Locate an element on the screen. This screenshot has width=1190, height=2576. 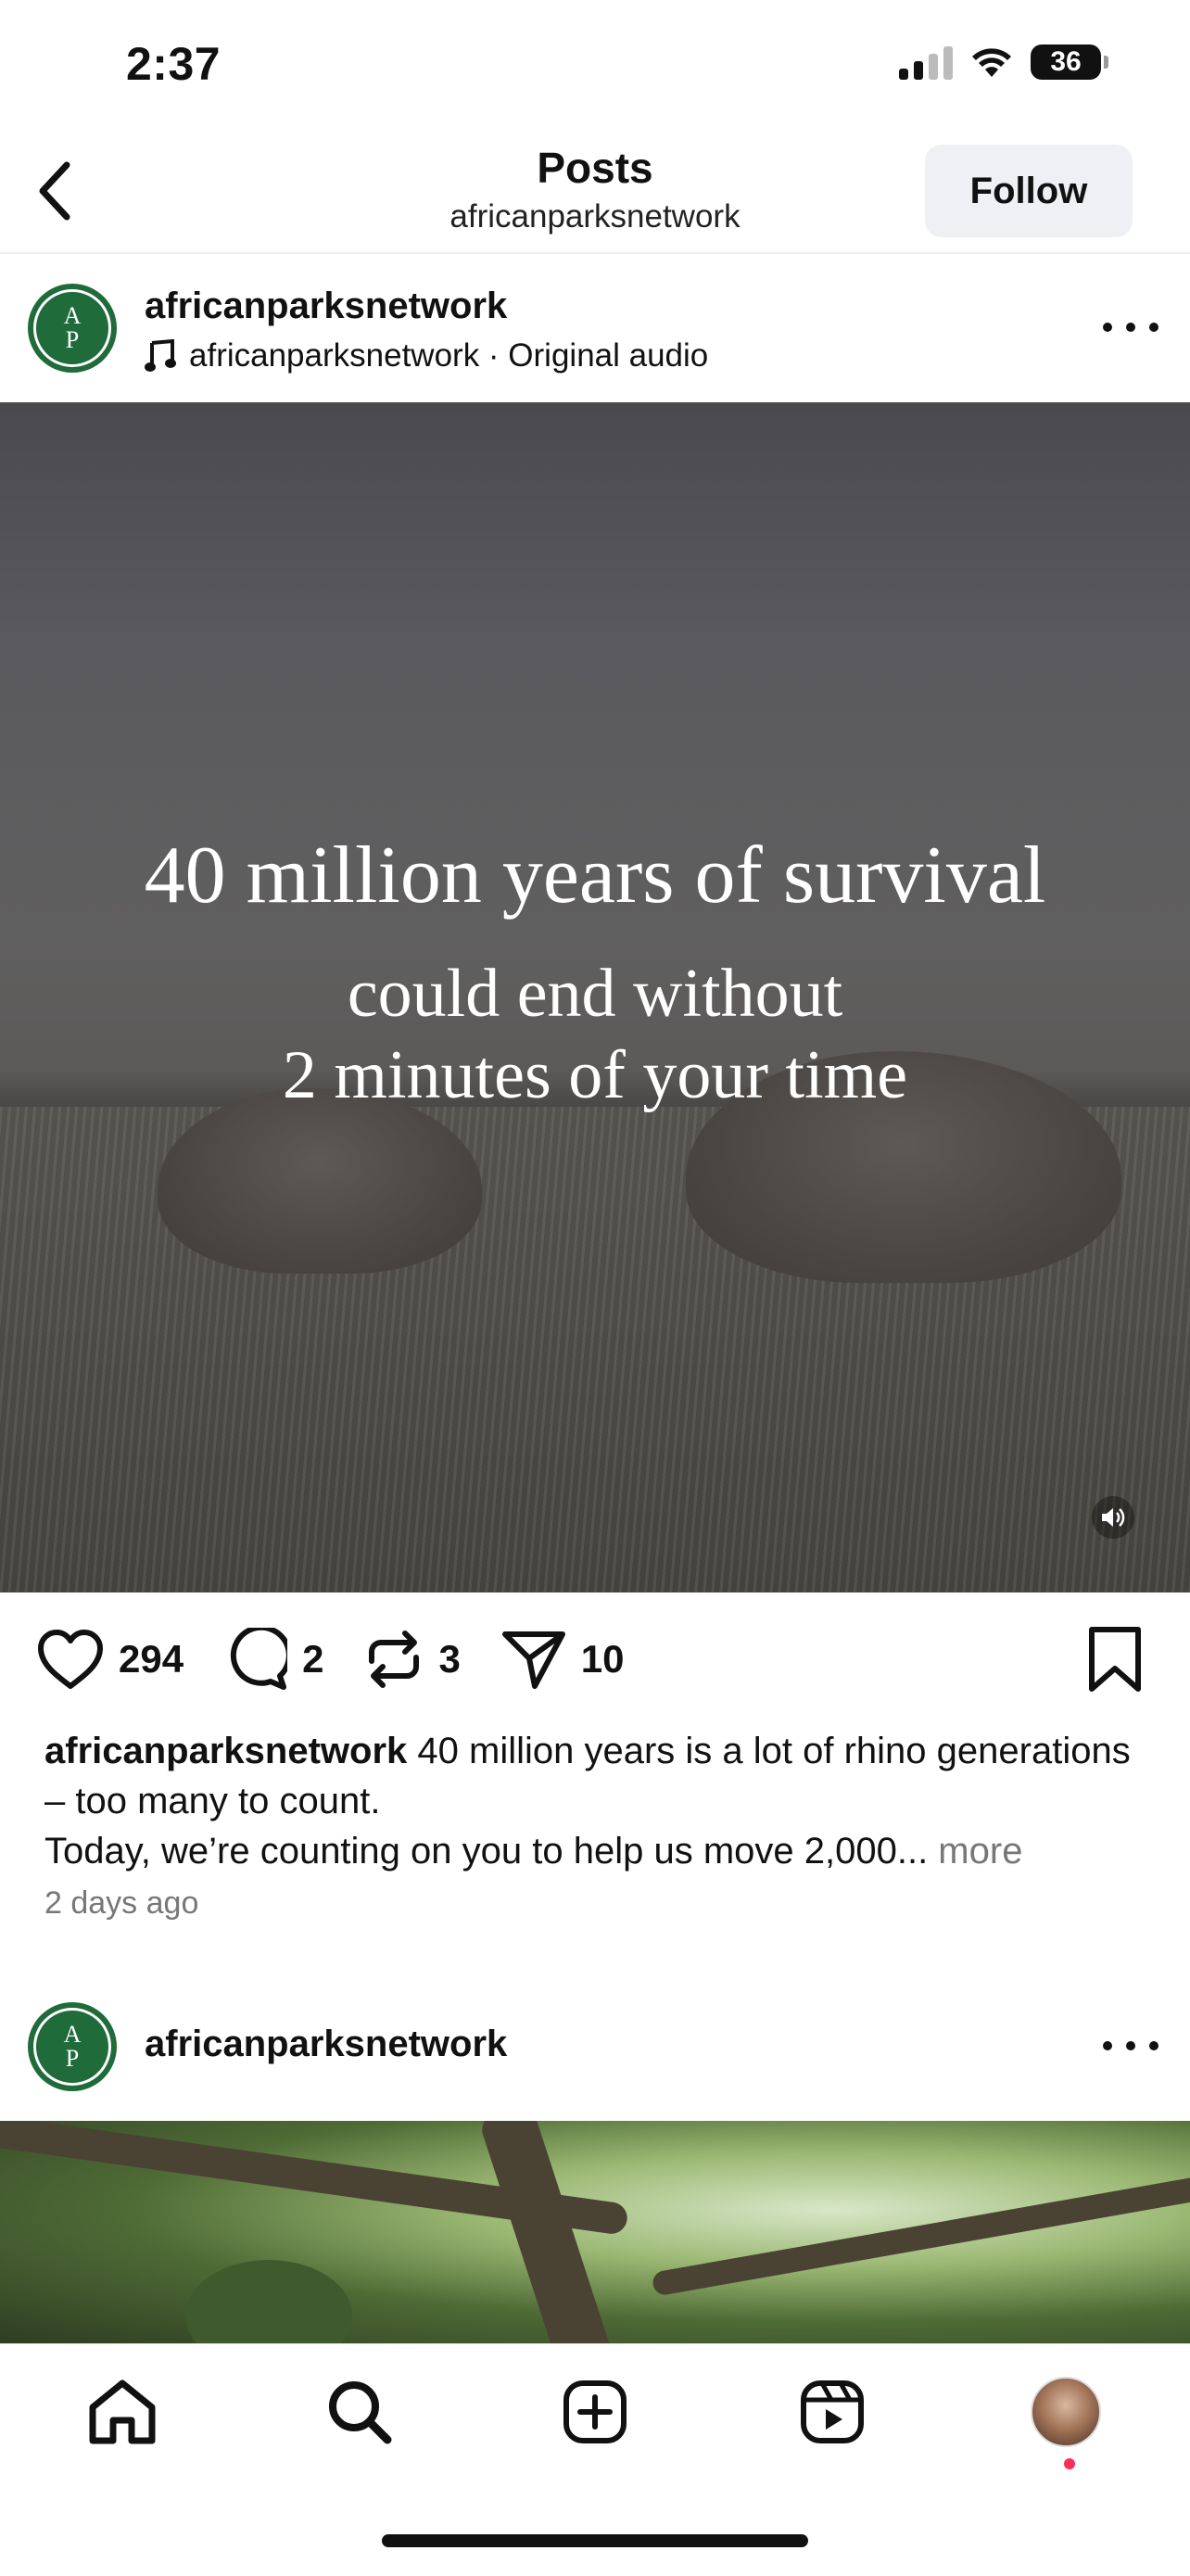
sound-on-icon is located at coordinates (1113, 1517).